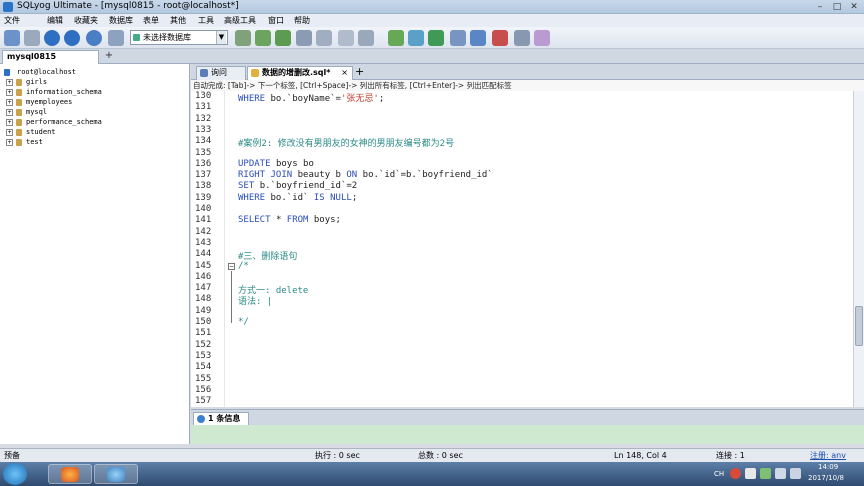 Image resolution: width=864 pixels, height=486 pixels. I want to click on tab-query-label: 询问, so click(219, 72).